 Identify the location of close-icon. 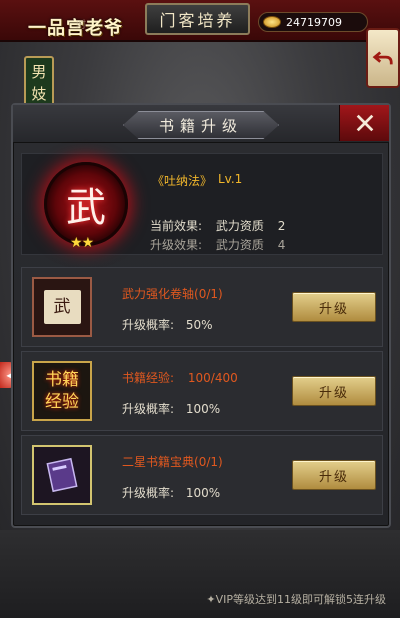
(364, 123).